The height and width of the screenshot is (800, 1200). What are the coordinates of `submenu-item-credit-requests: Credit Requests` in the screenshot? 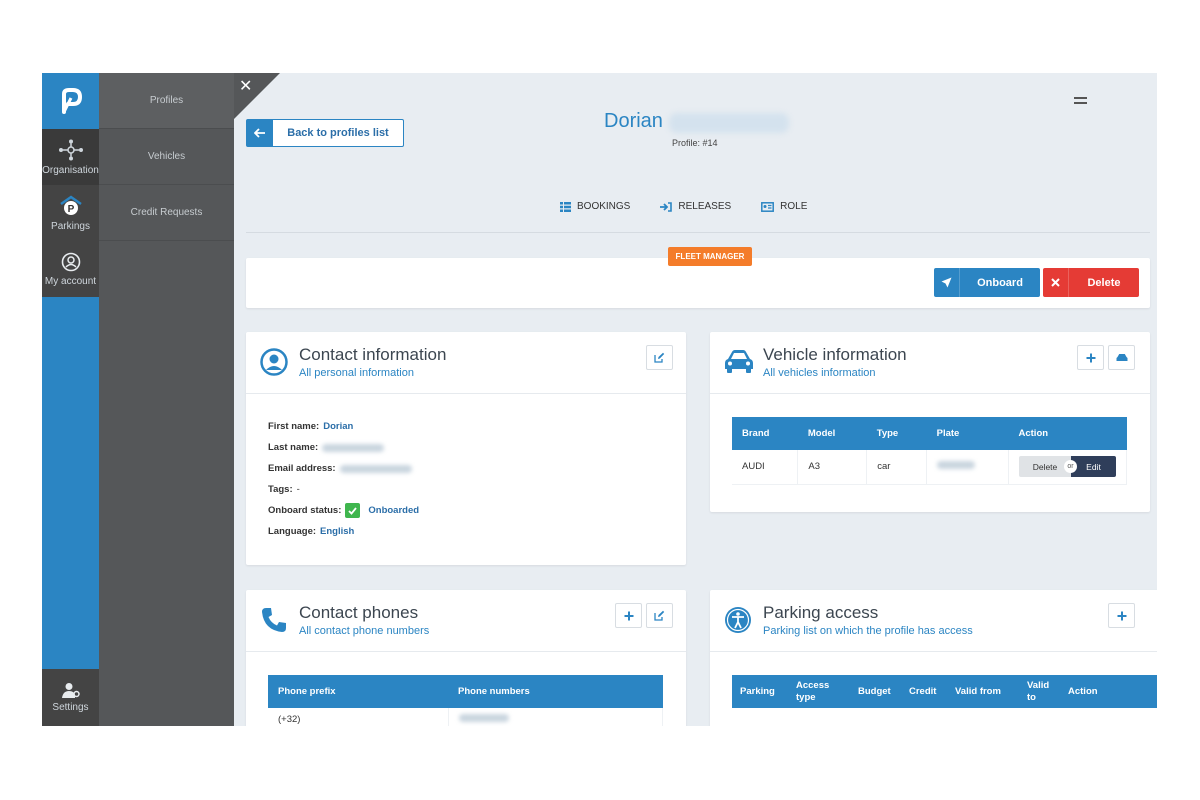 It's located at (166, 213).